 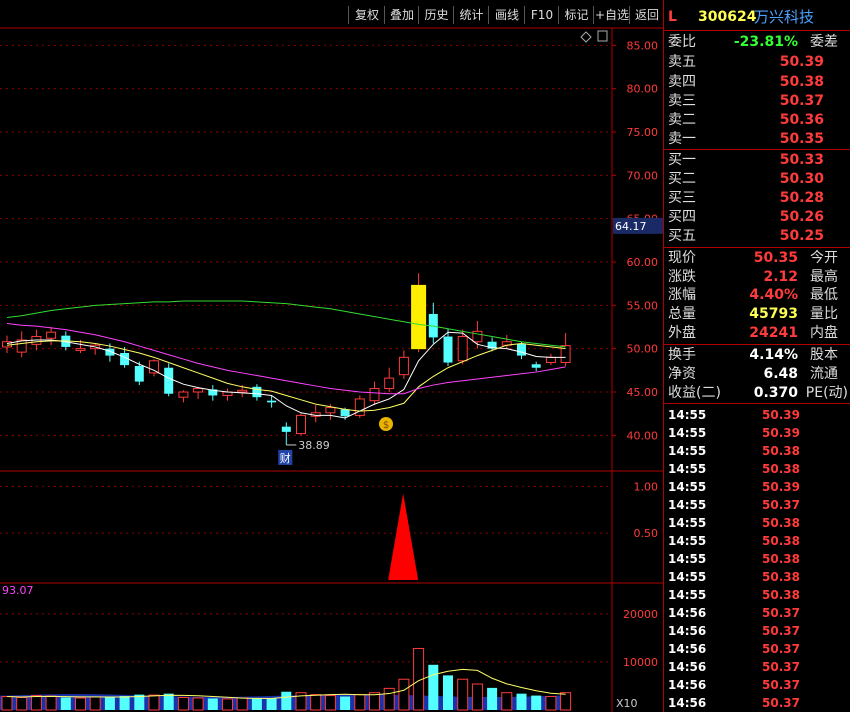 What do you see at coordinates (682, 139) in the screenshot?
I see `quote-label: 卖一` at bounding box center [682, 139].